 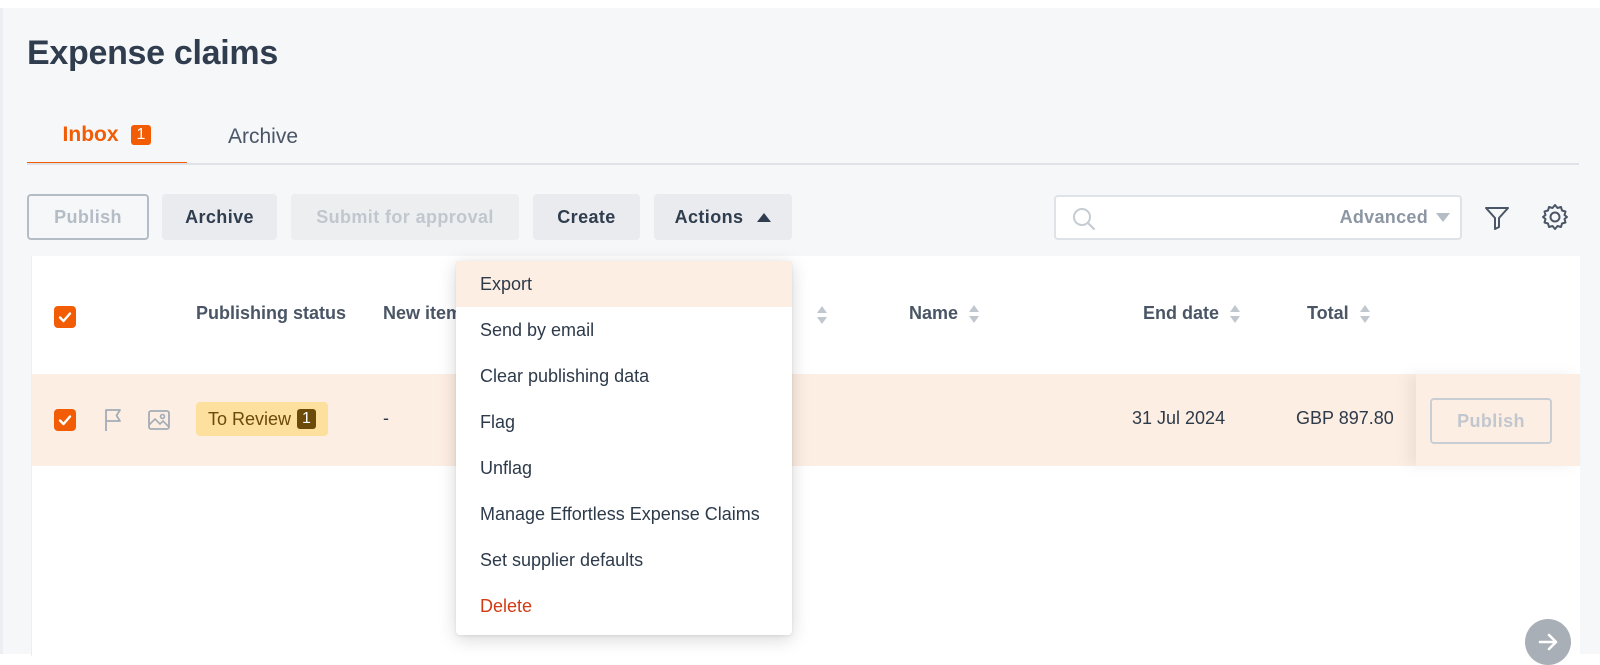 I want to click on row-checkbox, so click(x=65, y=420).